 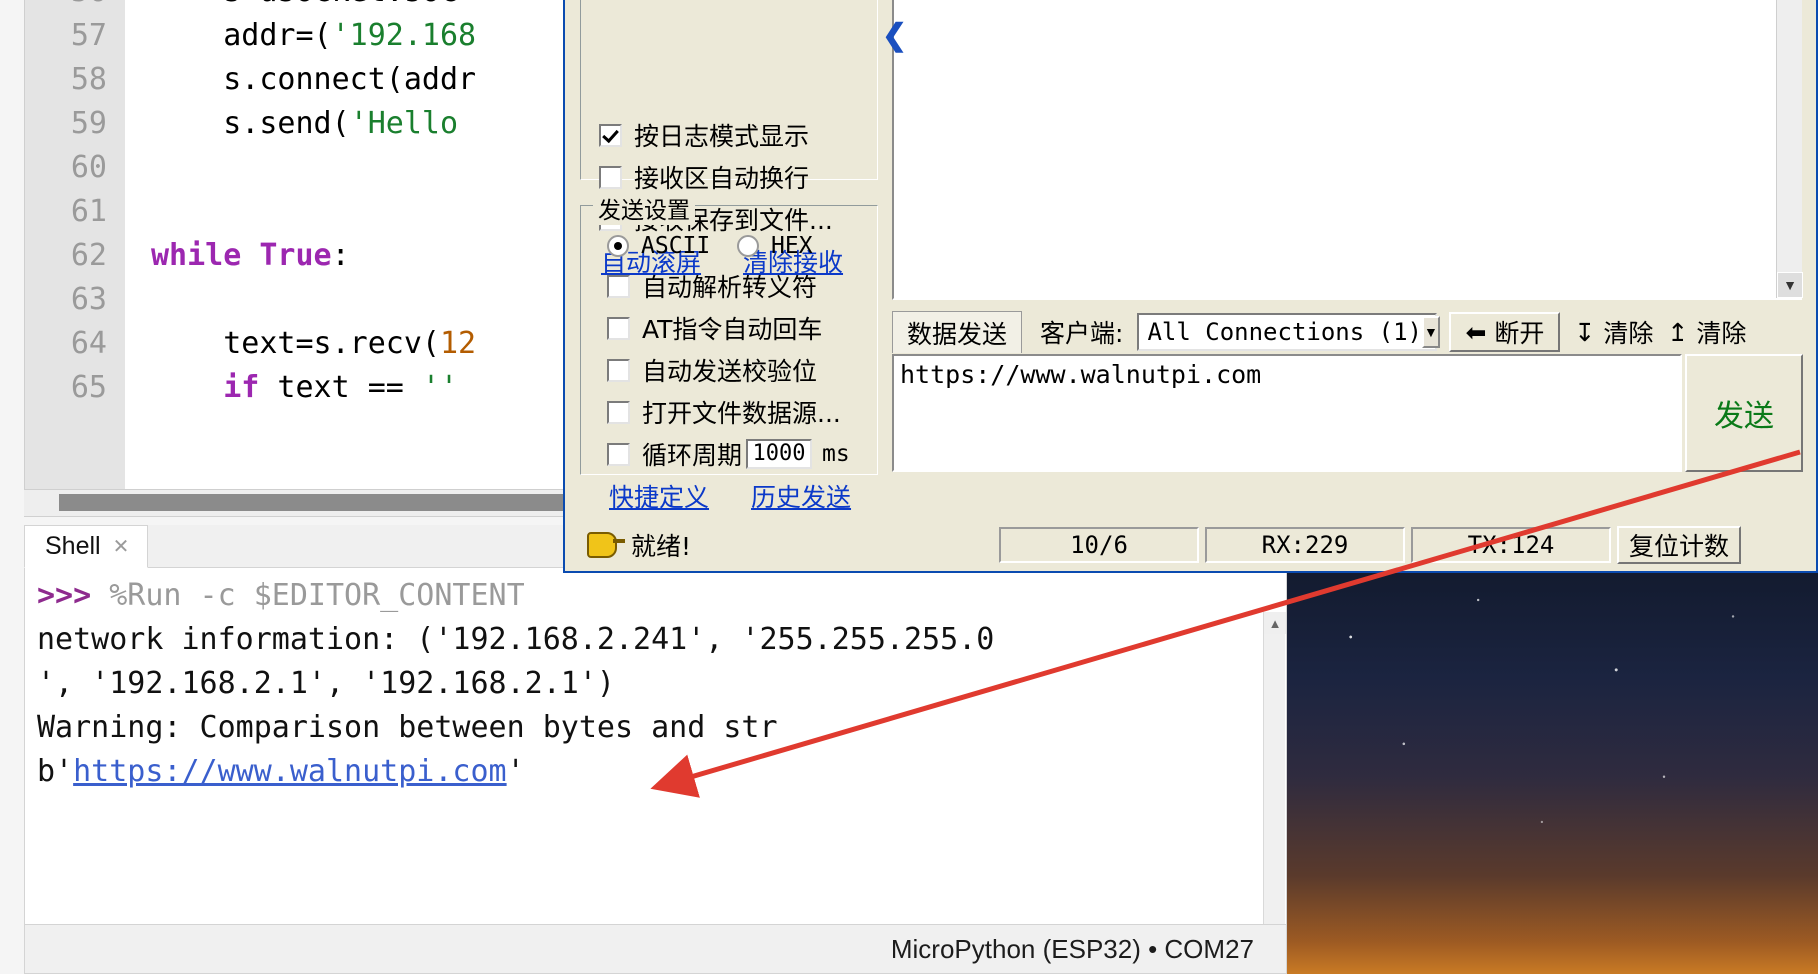 What do you see at coordinates (661, 546) in the screenshot?
I see `status-ready-label: 就绪!` at bounding box center [661, 546].